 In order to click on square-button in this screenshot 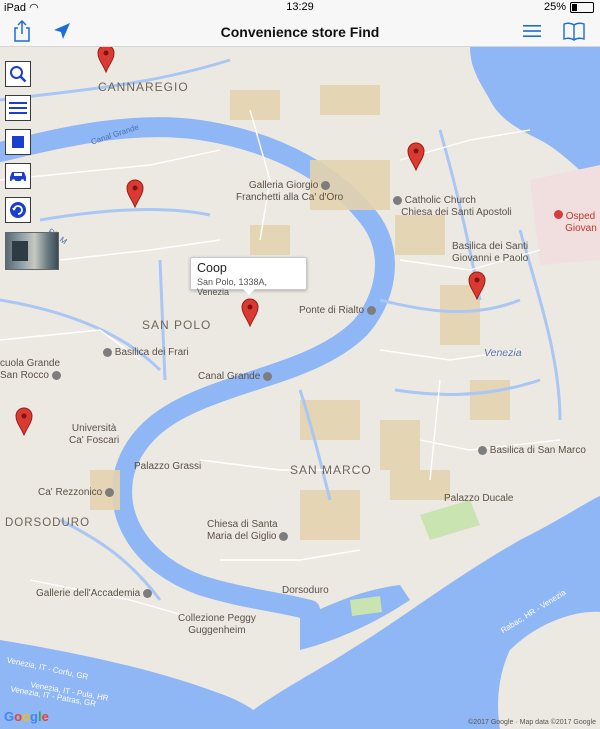, I will do `click(18, 142)`.